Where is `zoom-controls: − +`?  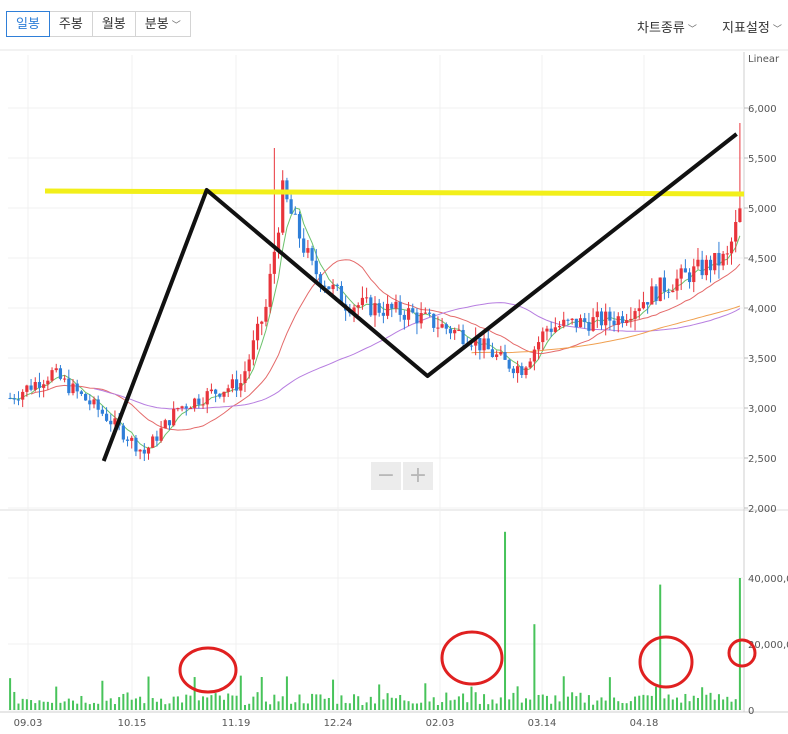 zoom-controls: − + is located at coordinates (403, 476).